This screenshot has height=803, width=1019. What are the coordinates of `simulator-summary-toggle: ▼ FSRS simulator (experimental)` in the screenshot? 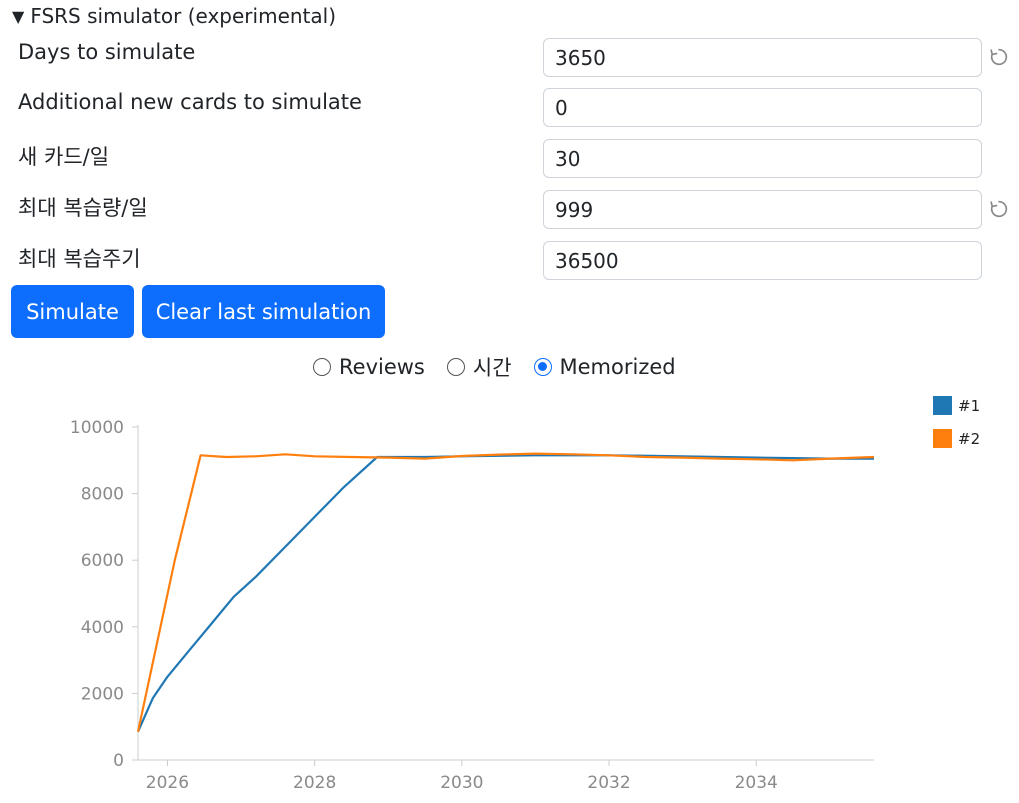 It's located at (174, 16).